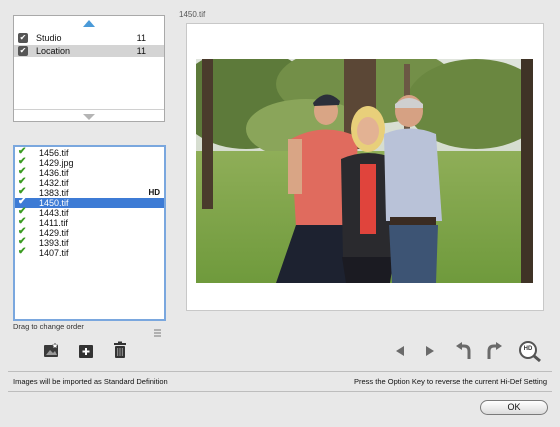 The image size is (560, 427). I want to click on add-image-icon, so click(51, 351).